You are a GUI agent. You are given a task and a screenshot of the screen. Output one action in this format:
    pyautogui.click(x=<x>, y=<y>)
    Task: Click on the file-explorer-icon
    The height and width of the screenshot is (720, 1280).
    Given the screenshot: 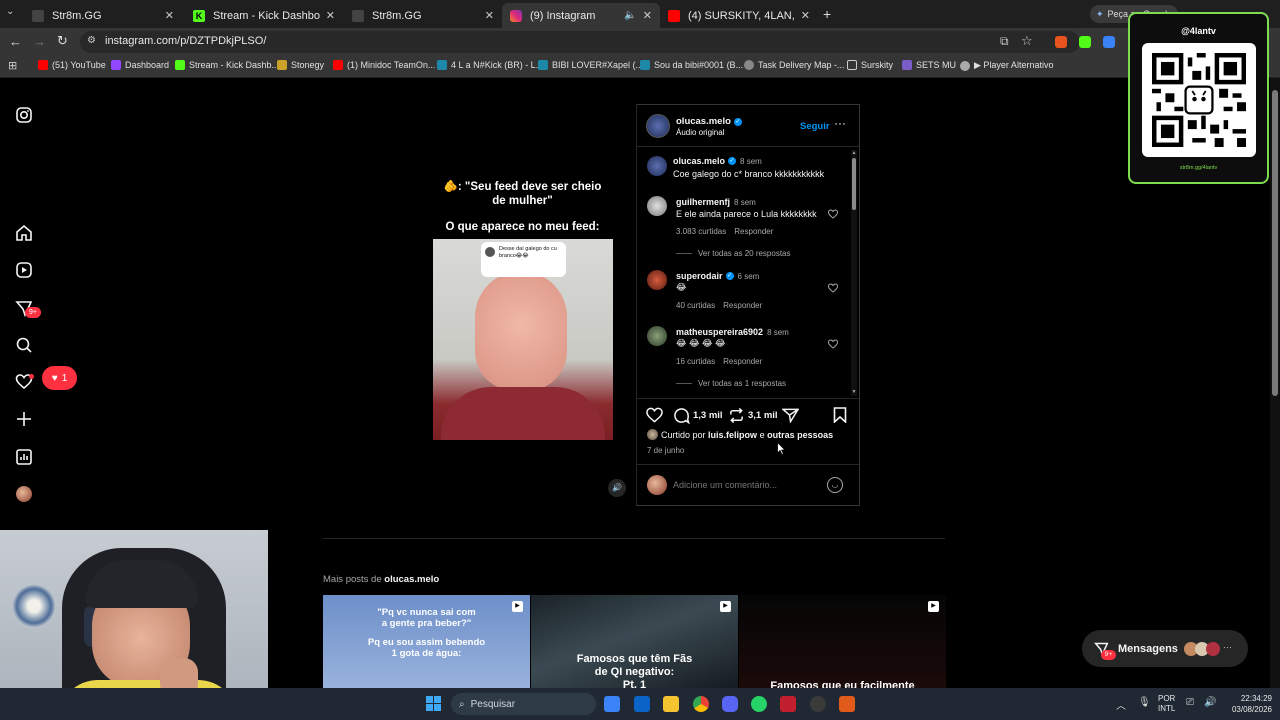 What is the action you would take?
    pyautogui.click(x=671, y=704)
    